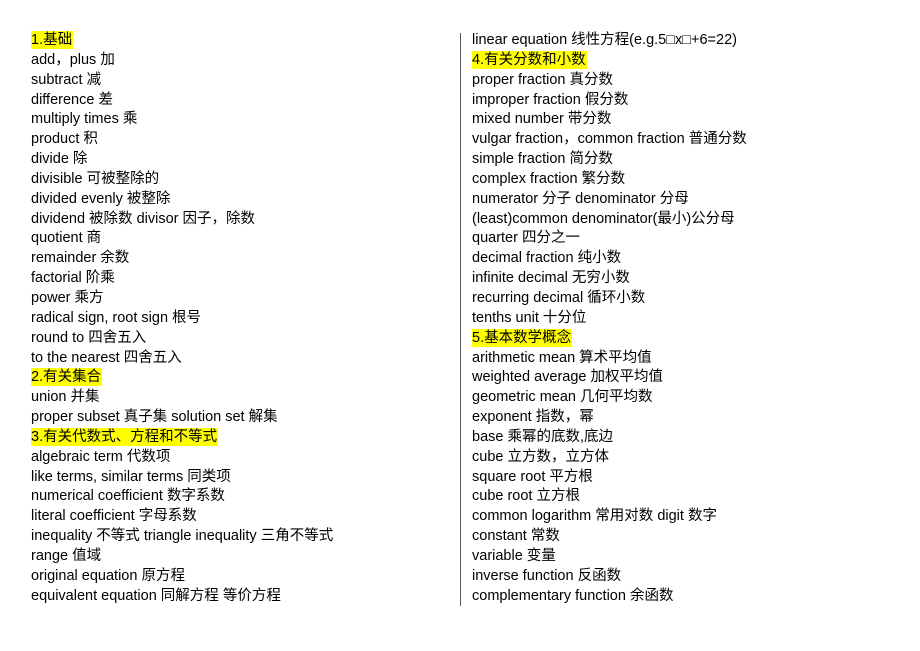 This screenshot has width=920, height=651. Describe the element at coordinates (84, 119) in the screenshot. I see `vocab-entry-text: multiply times 乘` at that location.